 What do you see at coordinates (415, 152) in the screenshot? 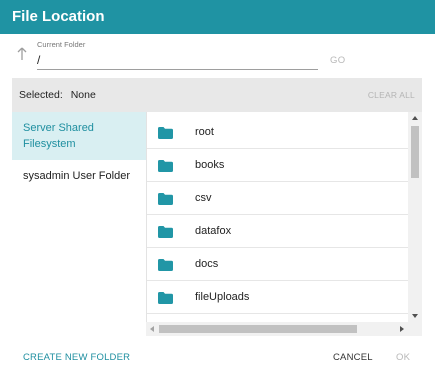
I see `vertical-scroll-thumb` at bounding box center [415, 152].